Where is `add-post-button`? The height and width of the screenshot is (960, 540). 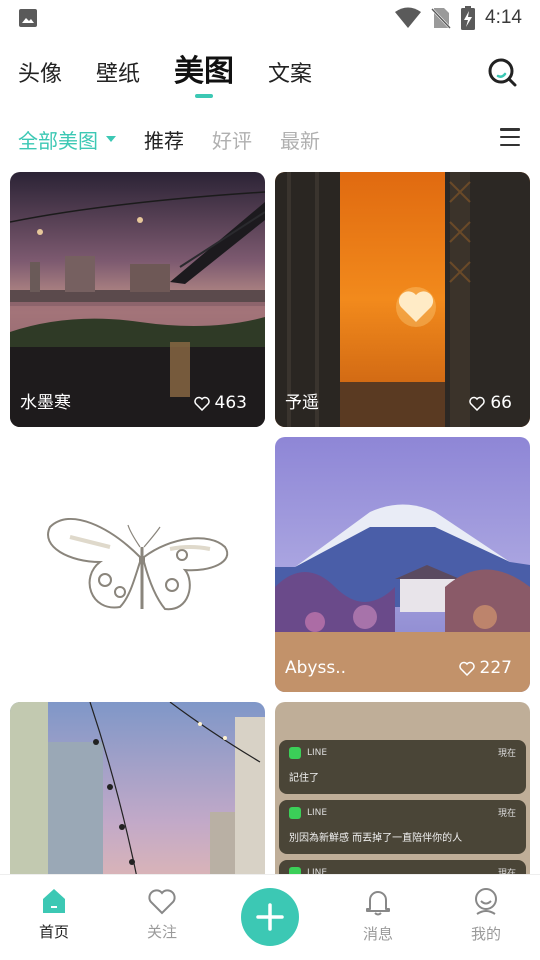 add-post-button is located at coordinates (270, 917).